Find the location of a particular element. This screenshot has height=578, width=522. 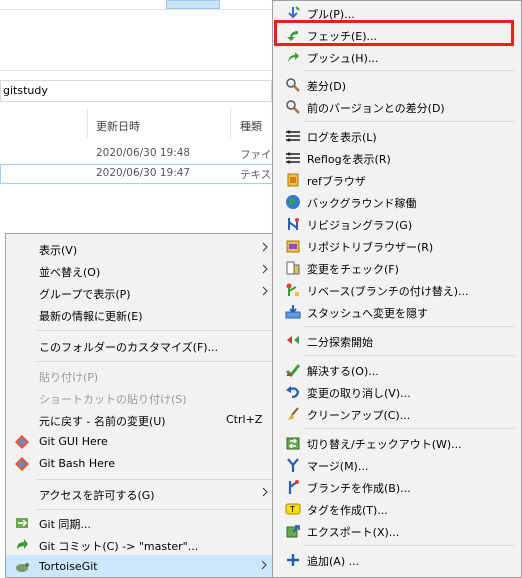

menu-item-repo-browser: リポジトリブラウザー(R) is located at coordinates (397, 246).